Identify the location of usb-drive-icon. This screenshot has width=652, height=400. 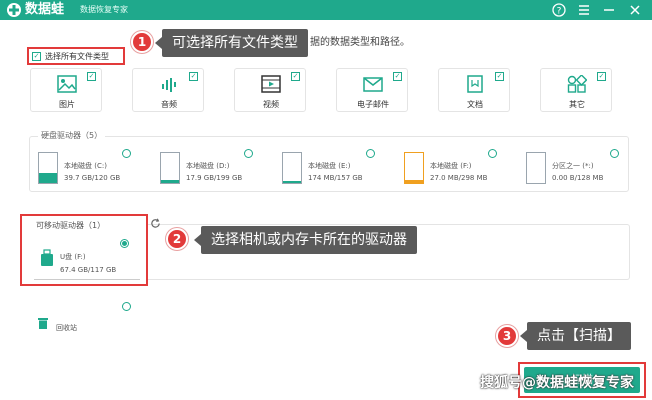
(47, 258).